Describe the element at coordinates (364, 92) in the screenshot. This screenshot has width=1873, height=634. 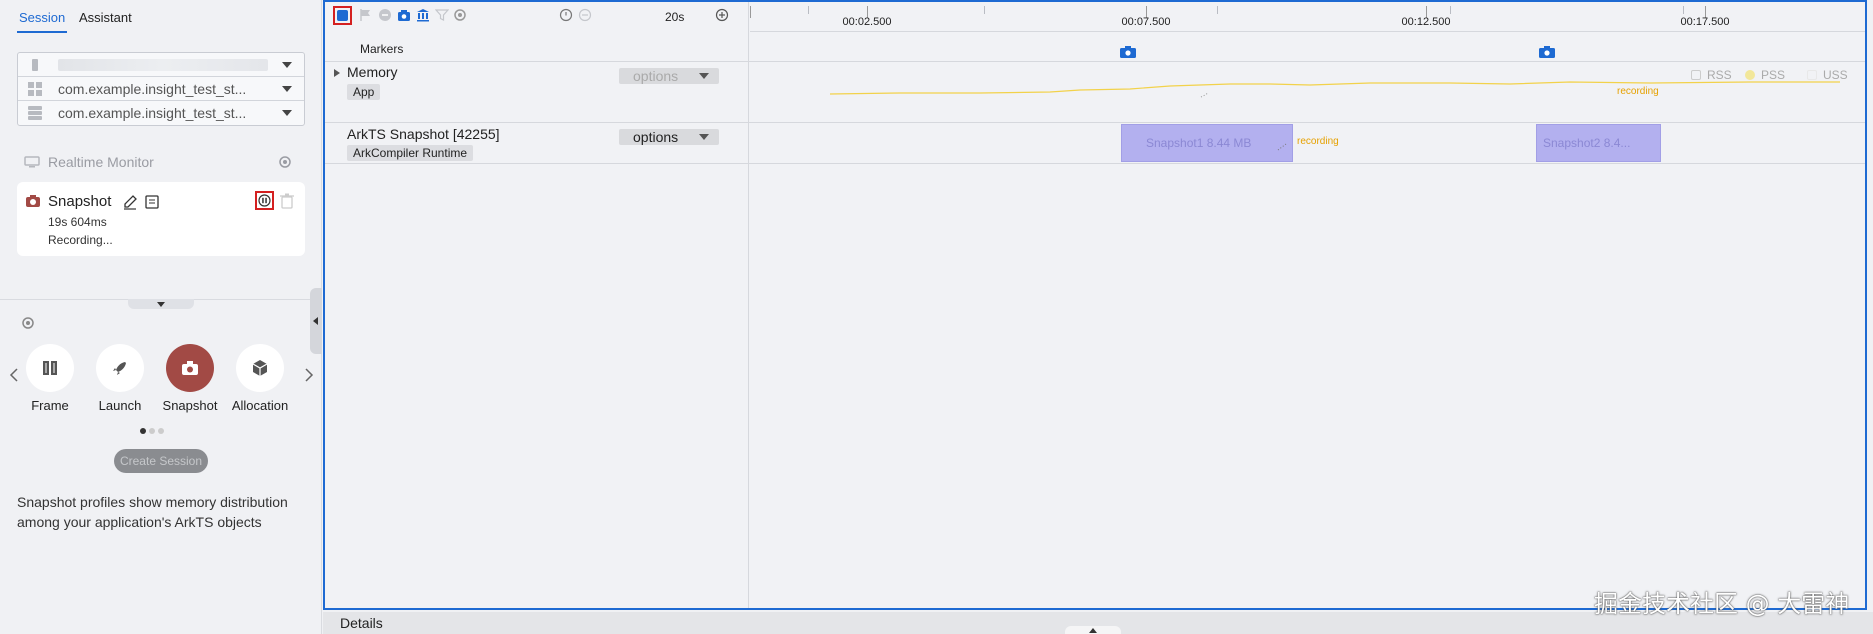
I see `memory-track-tag: App` at that location.